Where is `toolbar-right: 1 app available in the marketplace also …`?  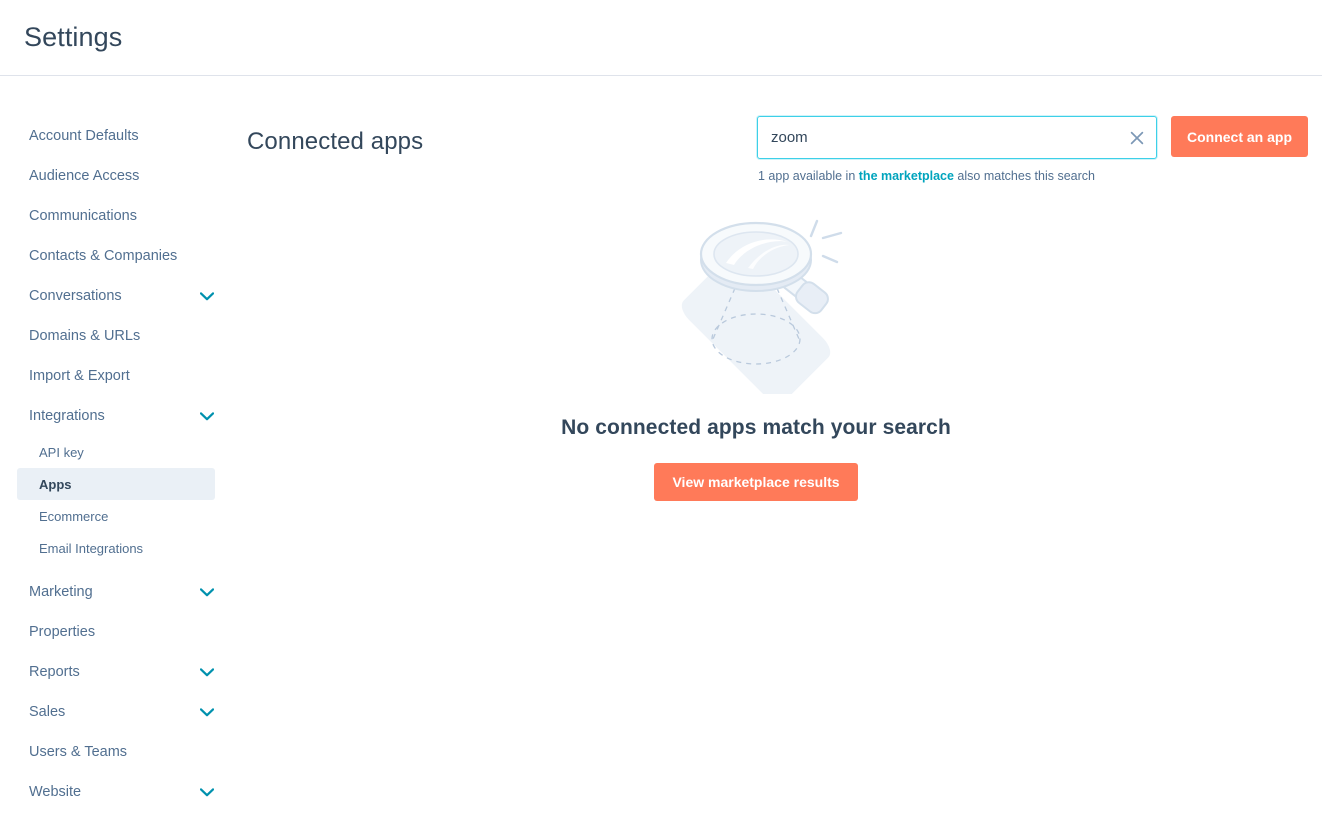
toolbar-right: 1 app available in the marketplace also … is located at coordinates (1032, 150).